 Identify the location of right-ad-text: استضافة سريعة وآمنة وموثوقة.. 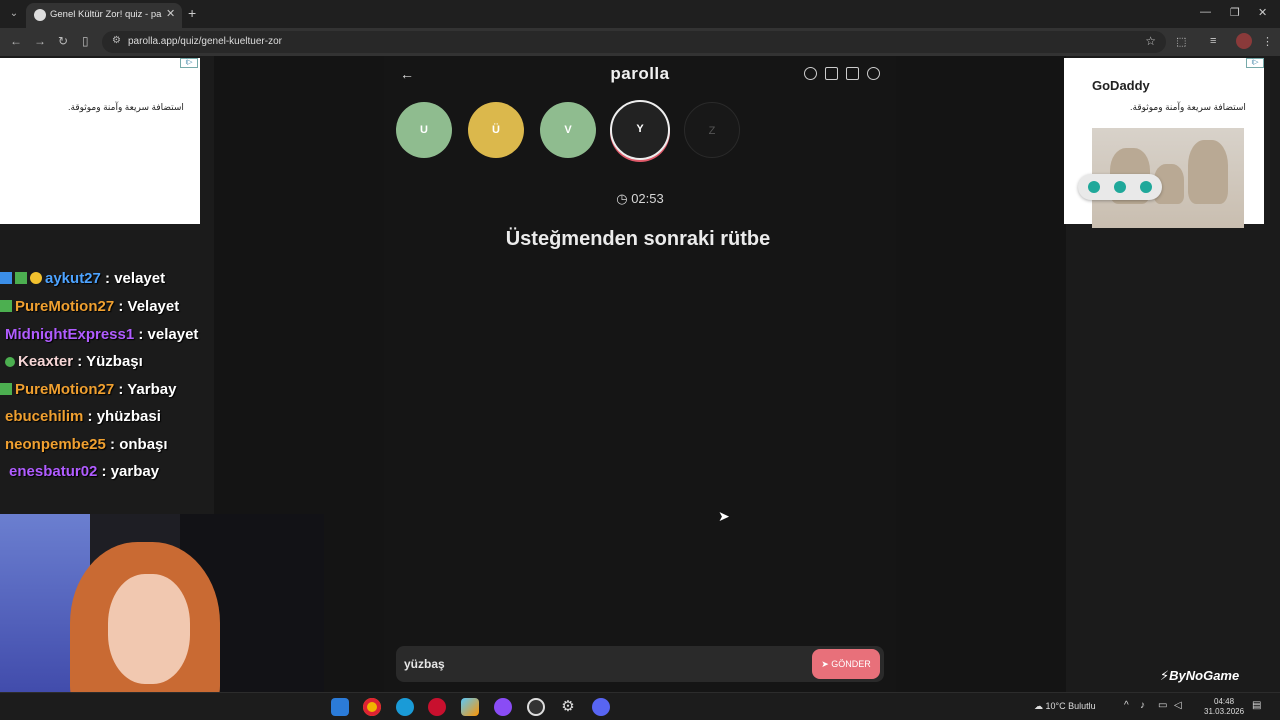
(1188, 107).